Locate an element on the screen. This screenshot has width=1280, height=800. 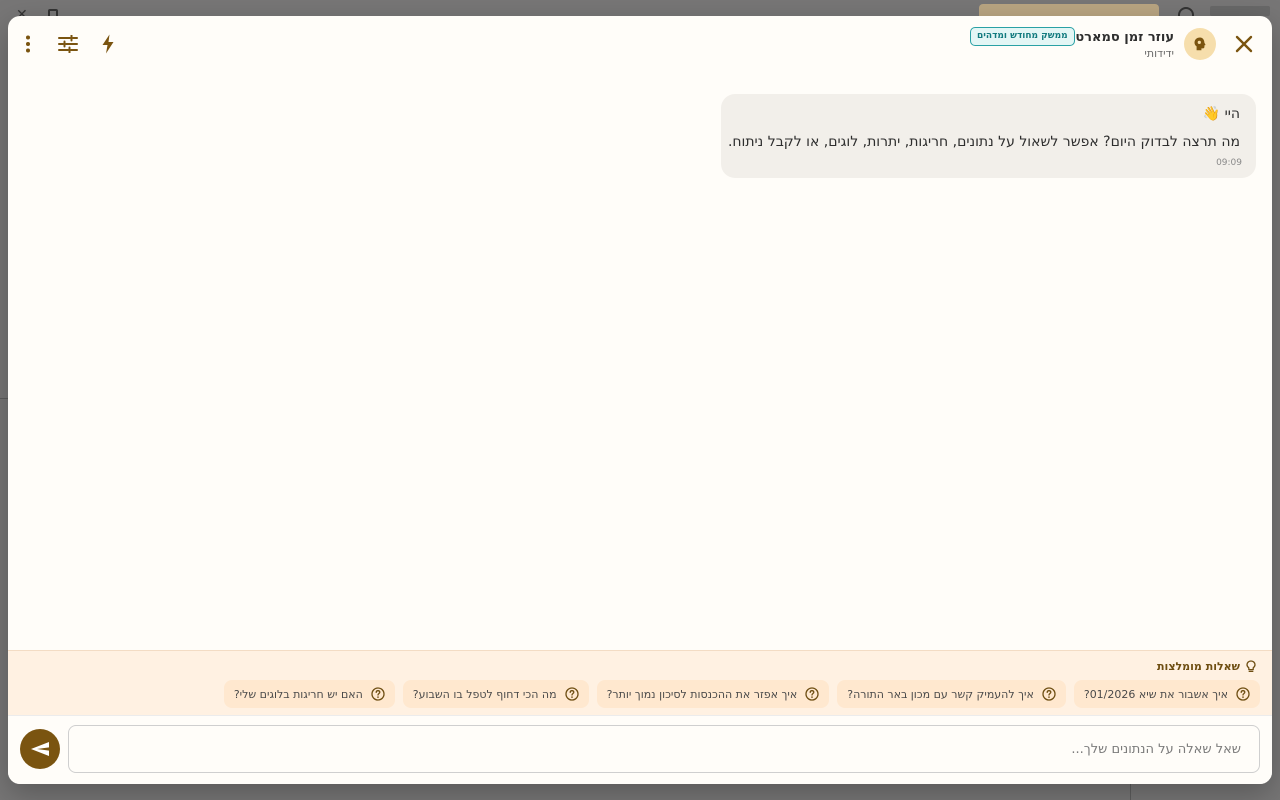
message-composer is located at coordinates (640, 749).